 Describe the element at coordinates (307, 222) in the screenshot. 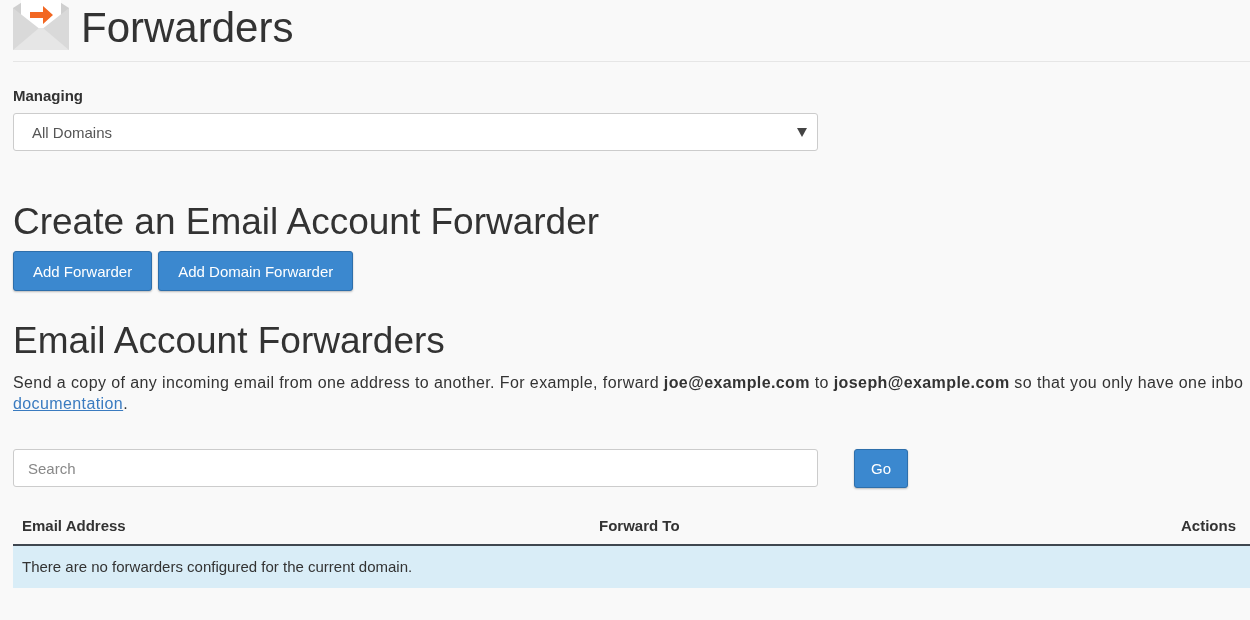

I see `section-heading: Create an Email Account Forwarder` at that location.